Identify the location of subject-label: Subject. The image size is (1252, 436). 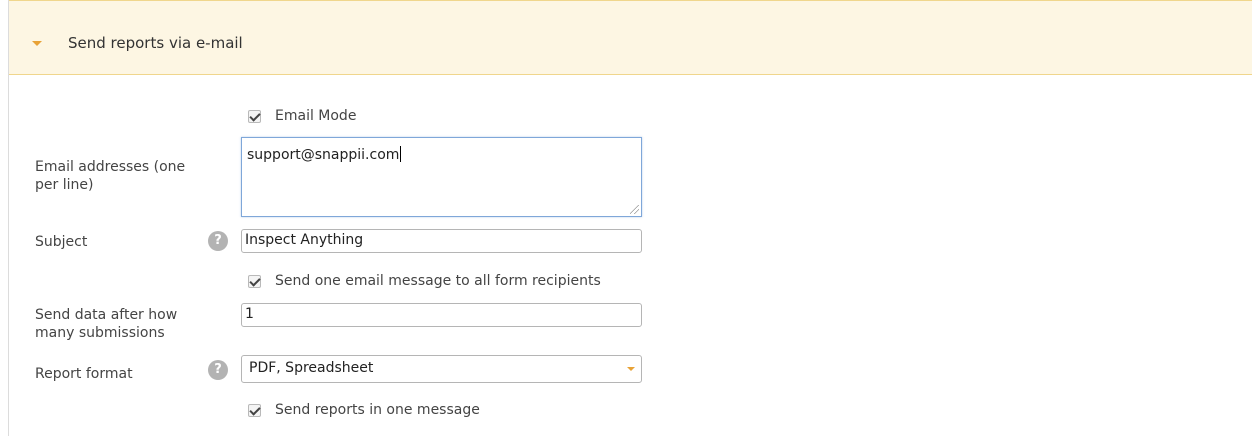
(61, 242).